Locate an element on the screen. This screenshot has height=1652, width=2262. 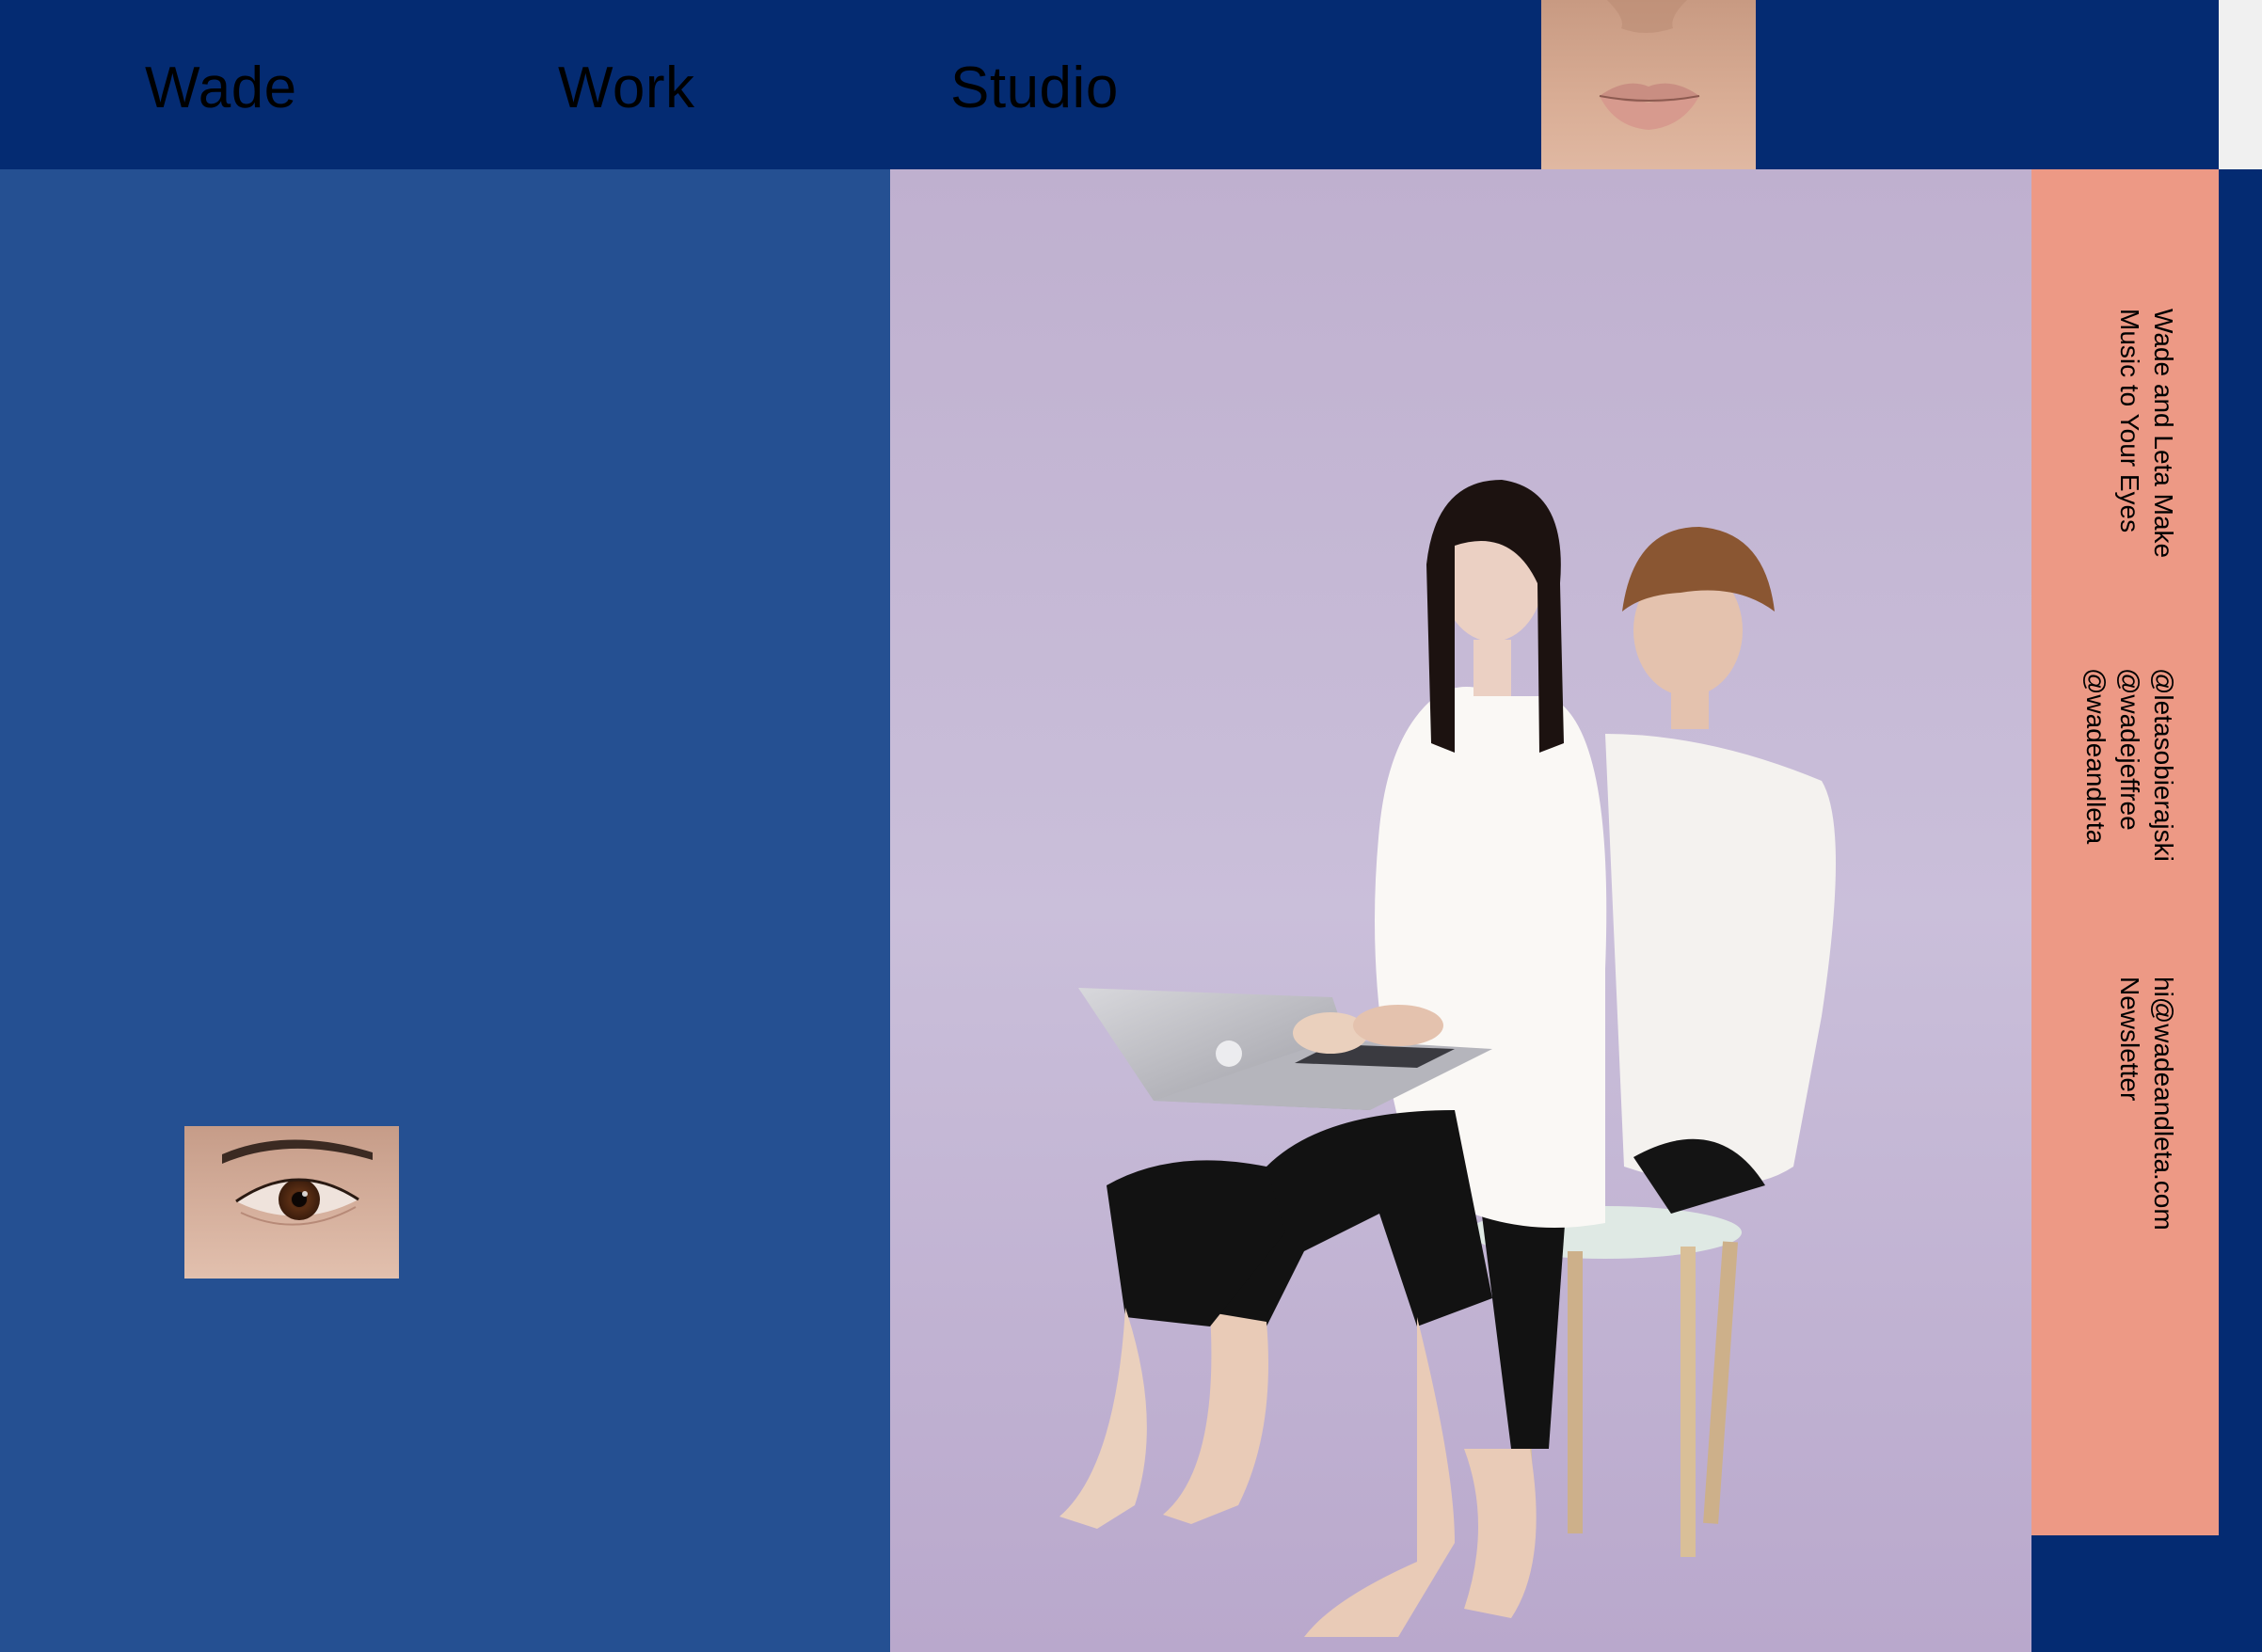
page-edge is located at coordinates (2240, 84).